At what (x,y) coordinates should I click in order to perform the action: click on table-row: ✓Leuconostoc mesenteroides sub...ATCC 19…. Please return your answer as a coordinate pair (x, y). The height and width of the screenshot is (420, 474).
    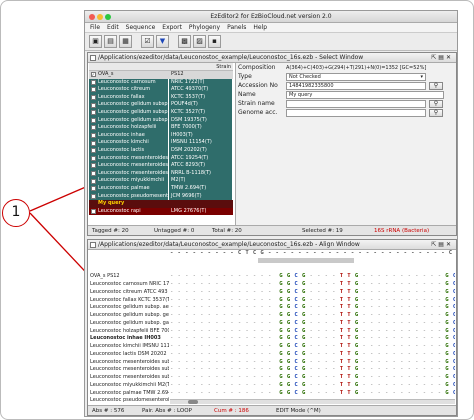
    Looking at the image, I should click on (161, 158).